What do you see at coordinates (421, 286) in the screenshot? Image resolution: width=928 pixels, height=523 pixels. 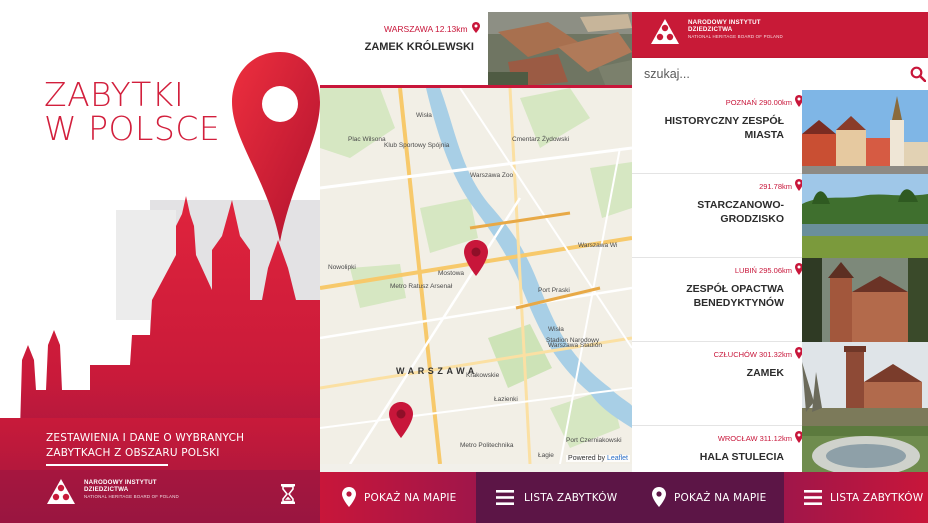 I see `map-label: Metro Ratusz Arsenał` at bounding box center [421, 286].